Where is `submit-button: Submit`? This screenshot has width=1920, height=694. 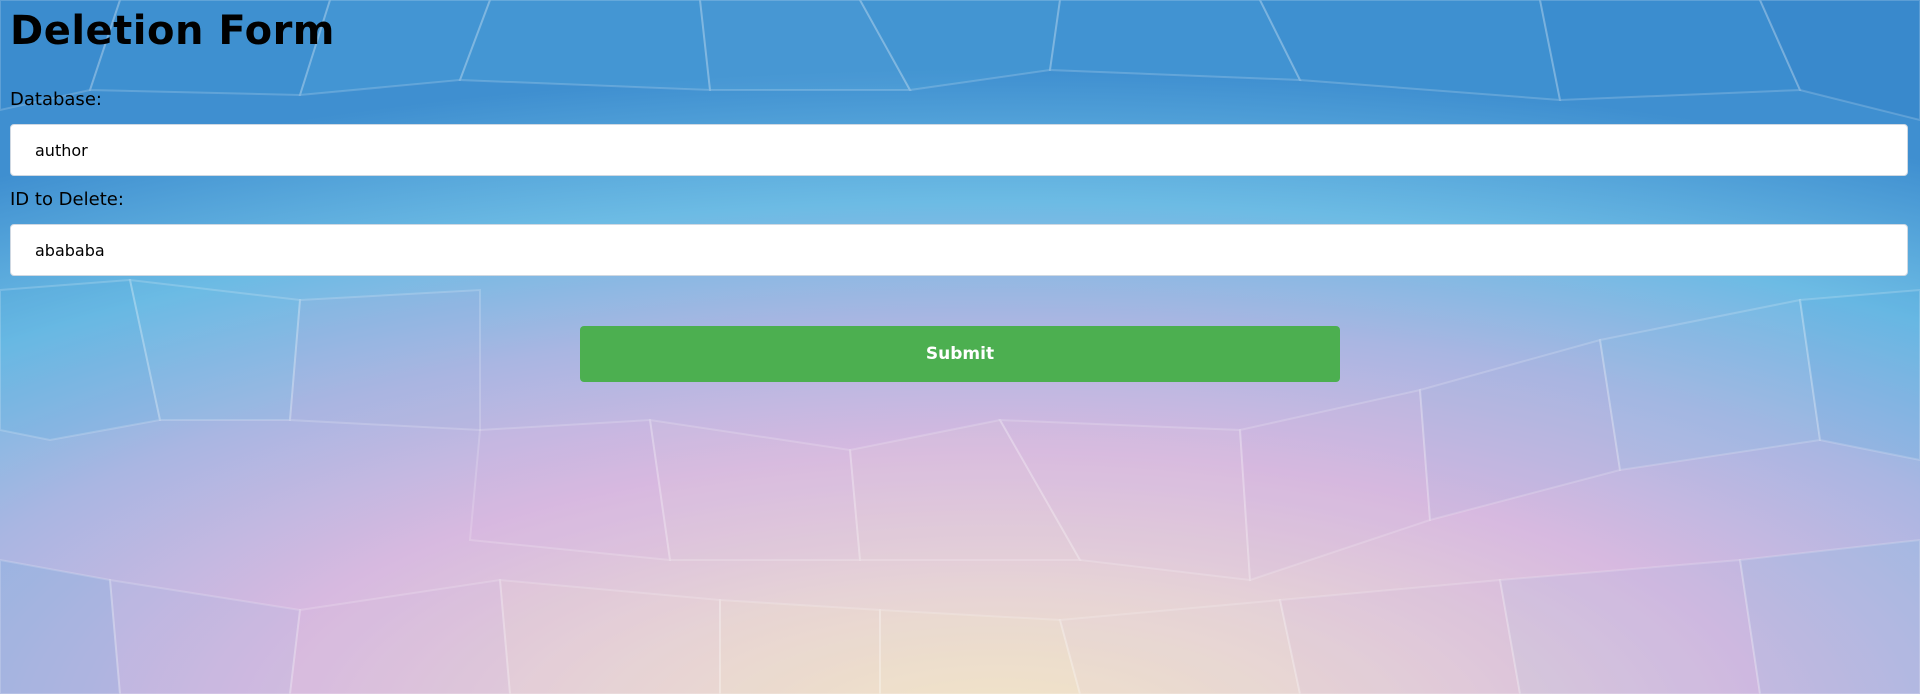 submit-button: Submit is located at coordinates (960, 354).